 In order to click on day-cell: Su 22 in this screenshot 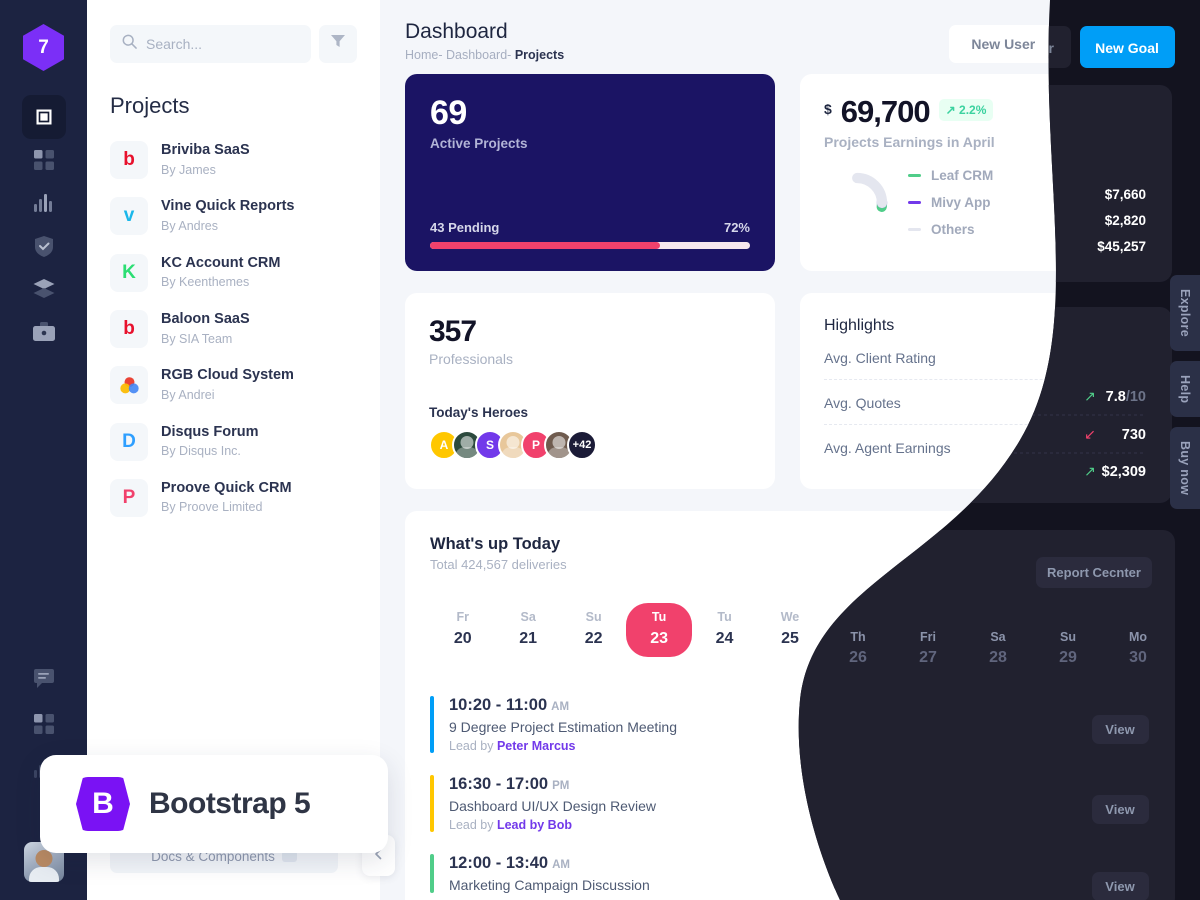, I will do `click(593, 630)`.